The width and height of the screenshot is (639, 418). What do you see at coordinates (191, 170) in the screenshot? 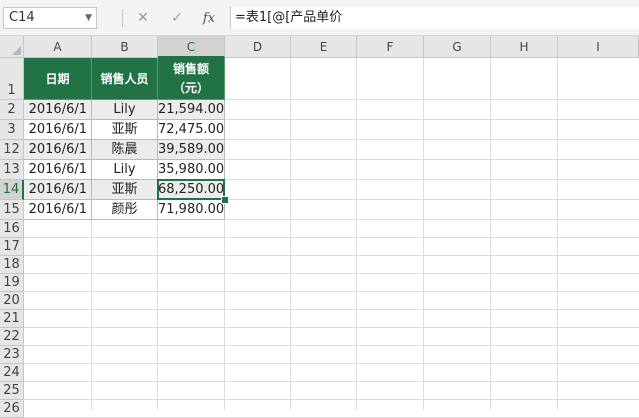
I see `table-cell-amount: 35,980.00` at bounding box center [191, 170].